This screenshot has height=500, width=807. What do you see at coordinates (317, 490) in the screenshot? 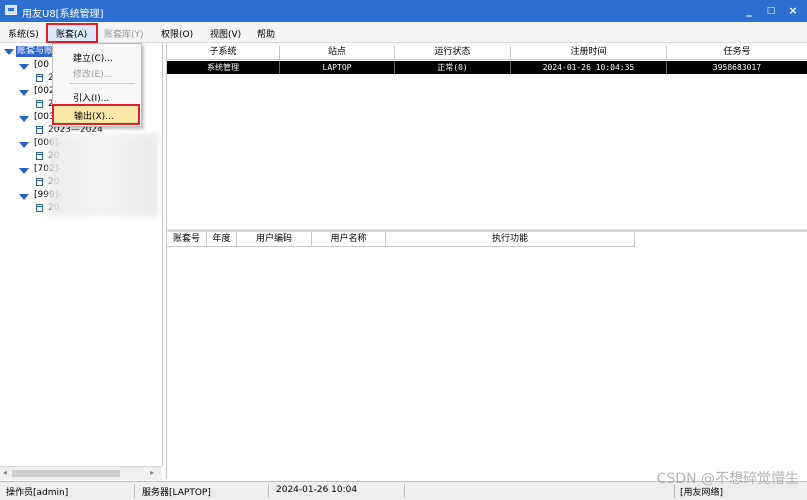
I see `status-date: 2024-01-26 10:04` at bounding box center [317, 490].